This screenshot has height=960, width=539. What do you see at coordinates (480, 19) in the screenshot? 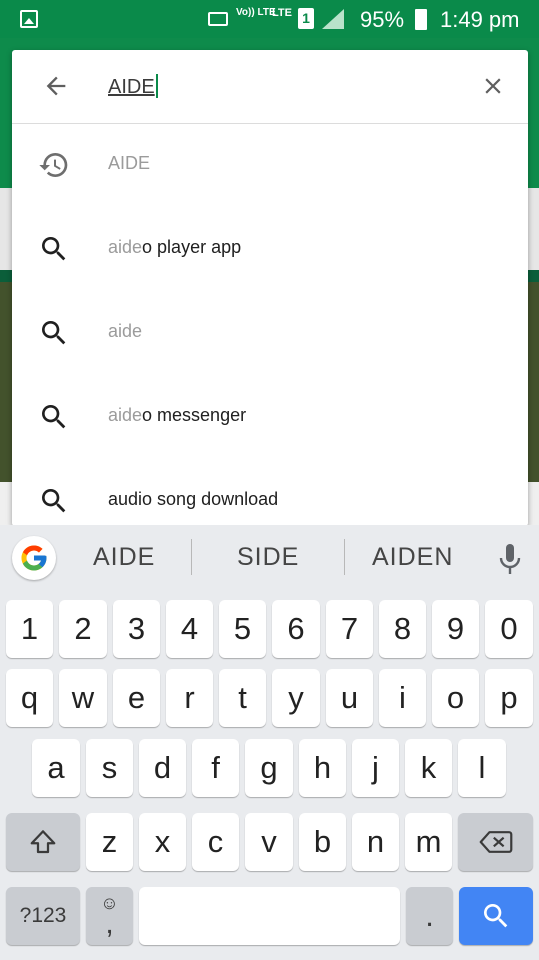
I see `clock: 1:49 pm` at bounding box center [480, 19].